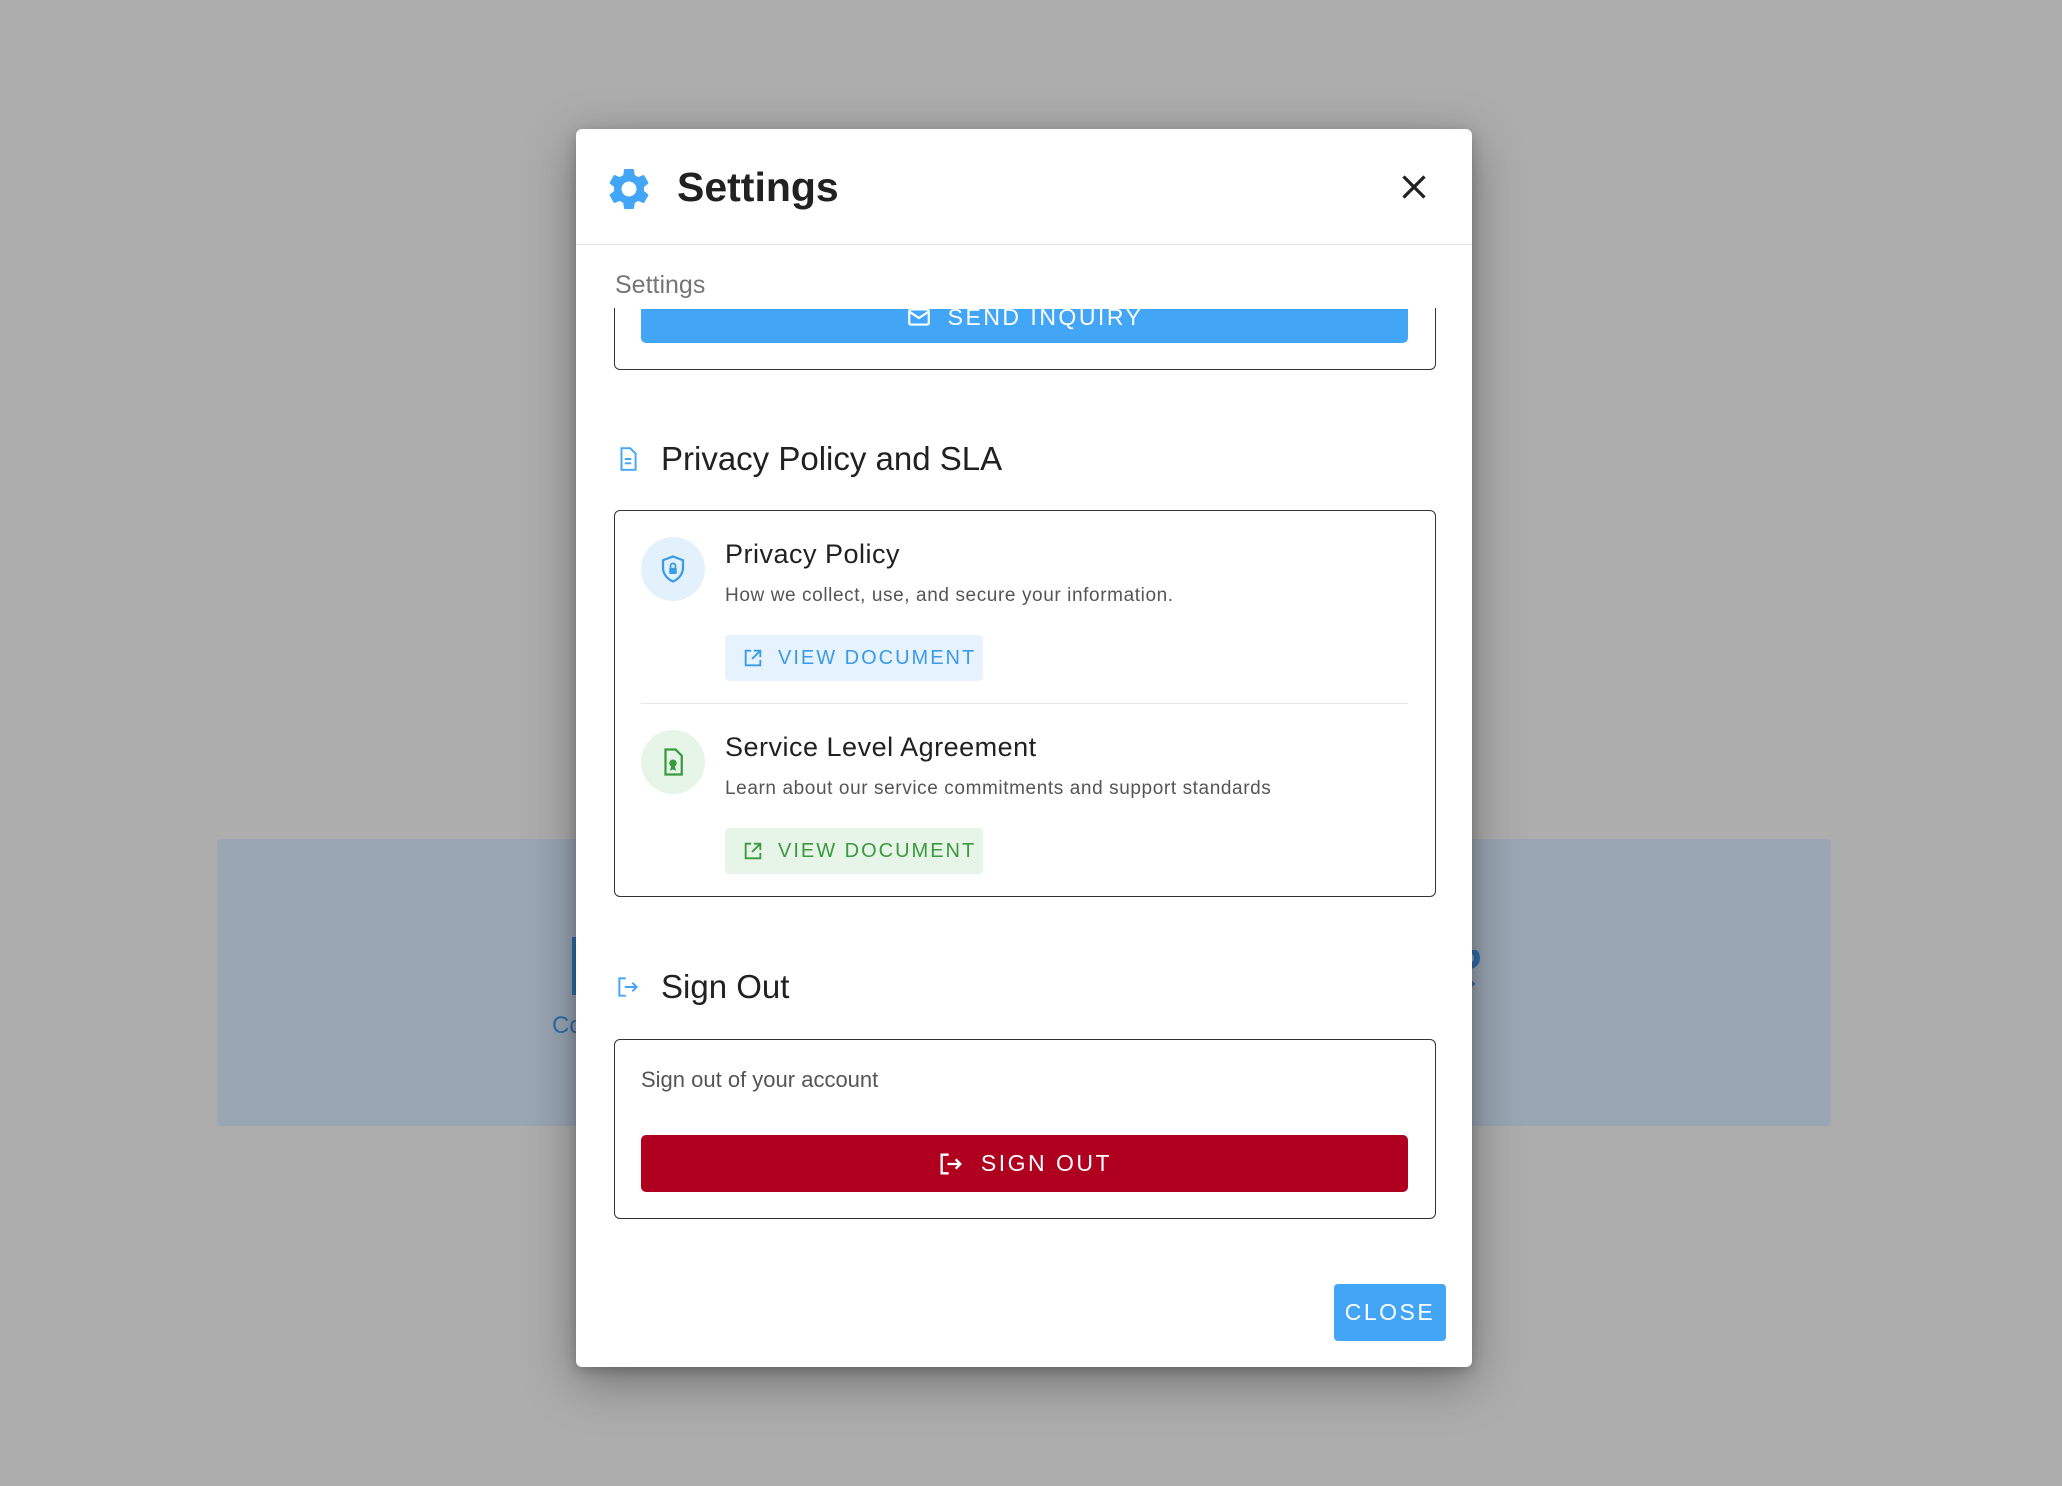 This screenshot has width=2062, height=1486. Describe the element at coordinates (760, 1079) in the screenshot. I see `signout-description: Sign out of your account` at that location.